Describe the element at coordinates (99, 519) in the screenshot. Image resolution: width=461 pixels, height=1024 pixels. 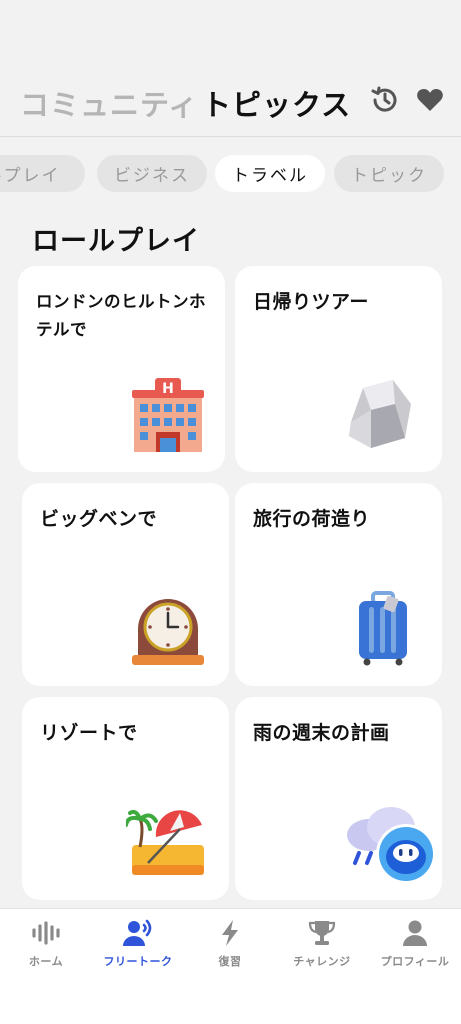
I see `card-title: ビッグベンで` at that location.